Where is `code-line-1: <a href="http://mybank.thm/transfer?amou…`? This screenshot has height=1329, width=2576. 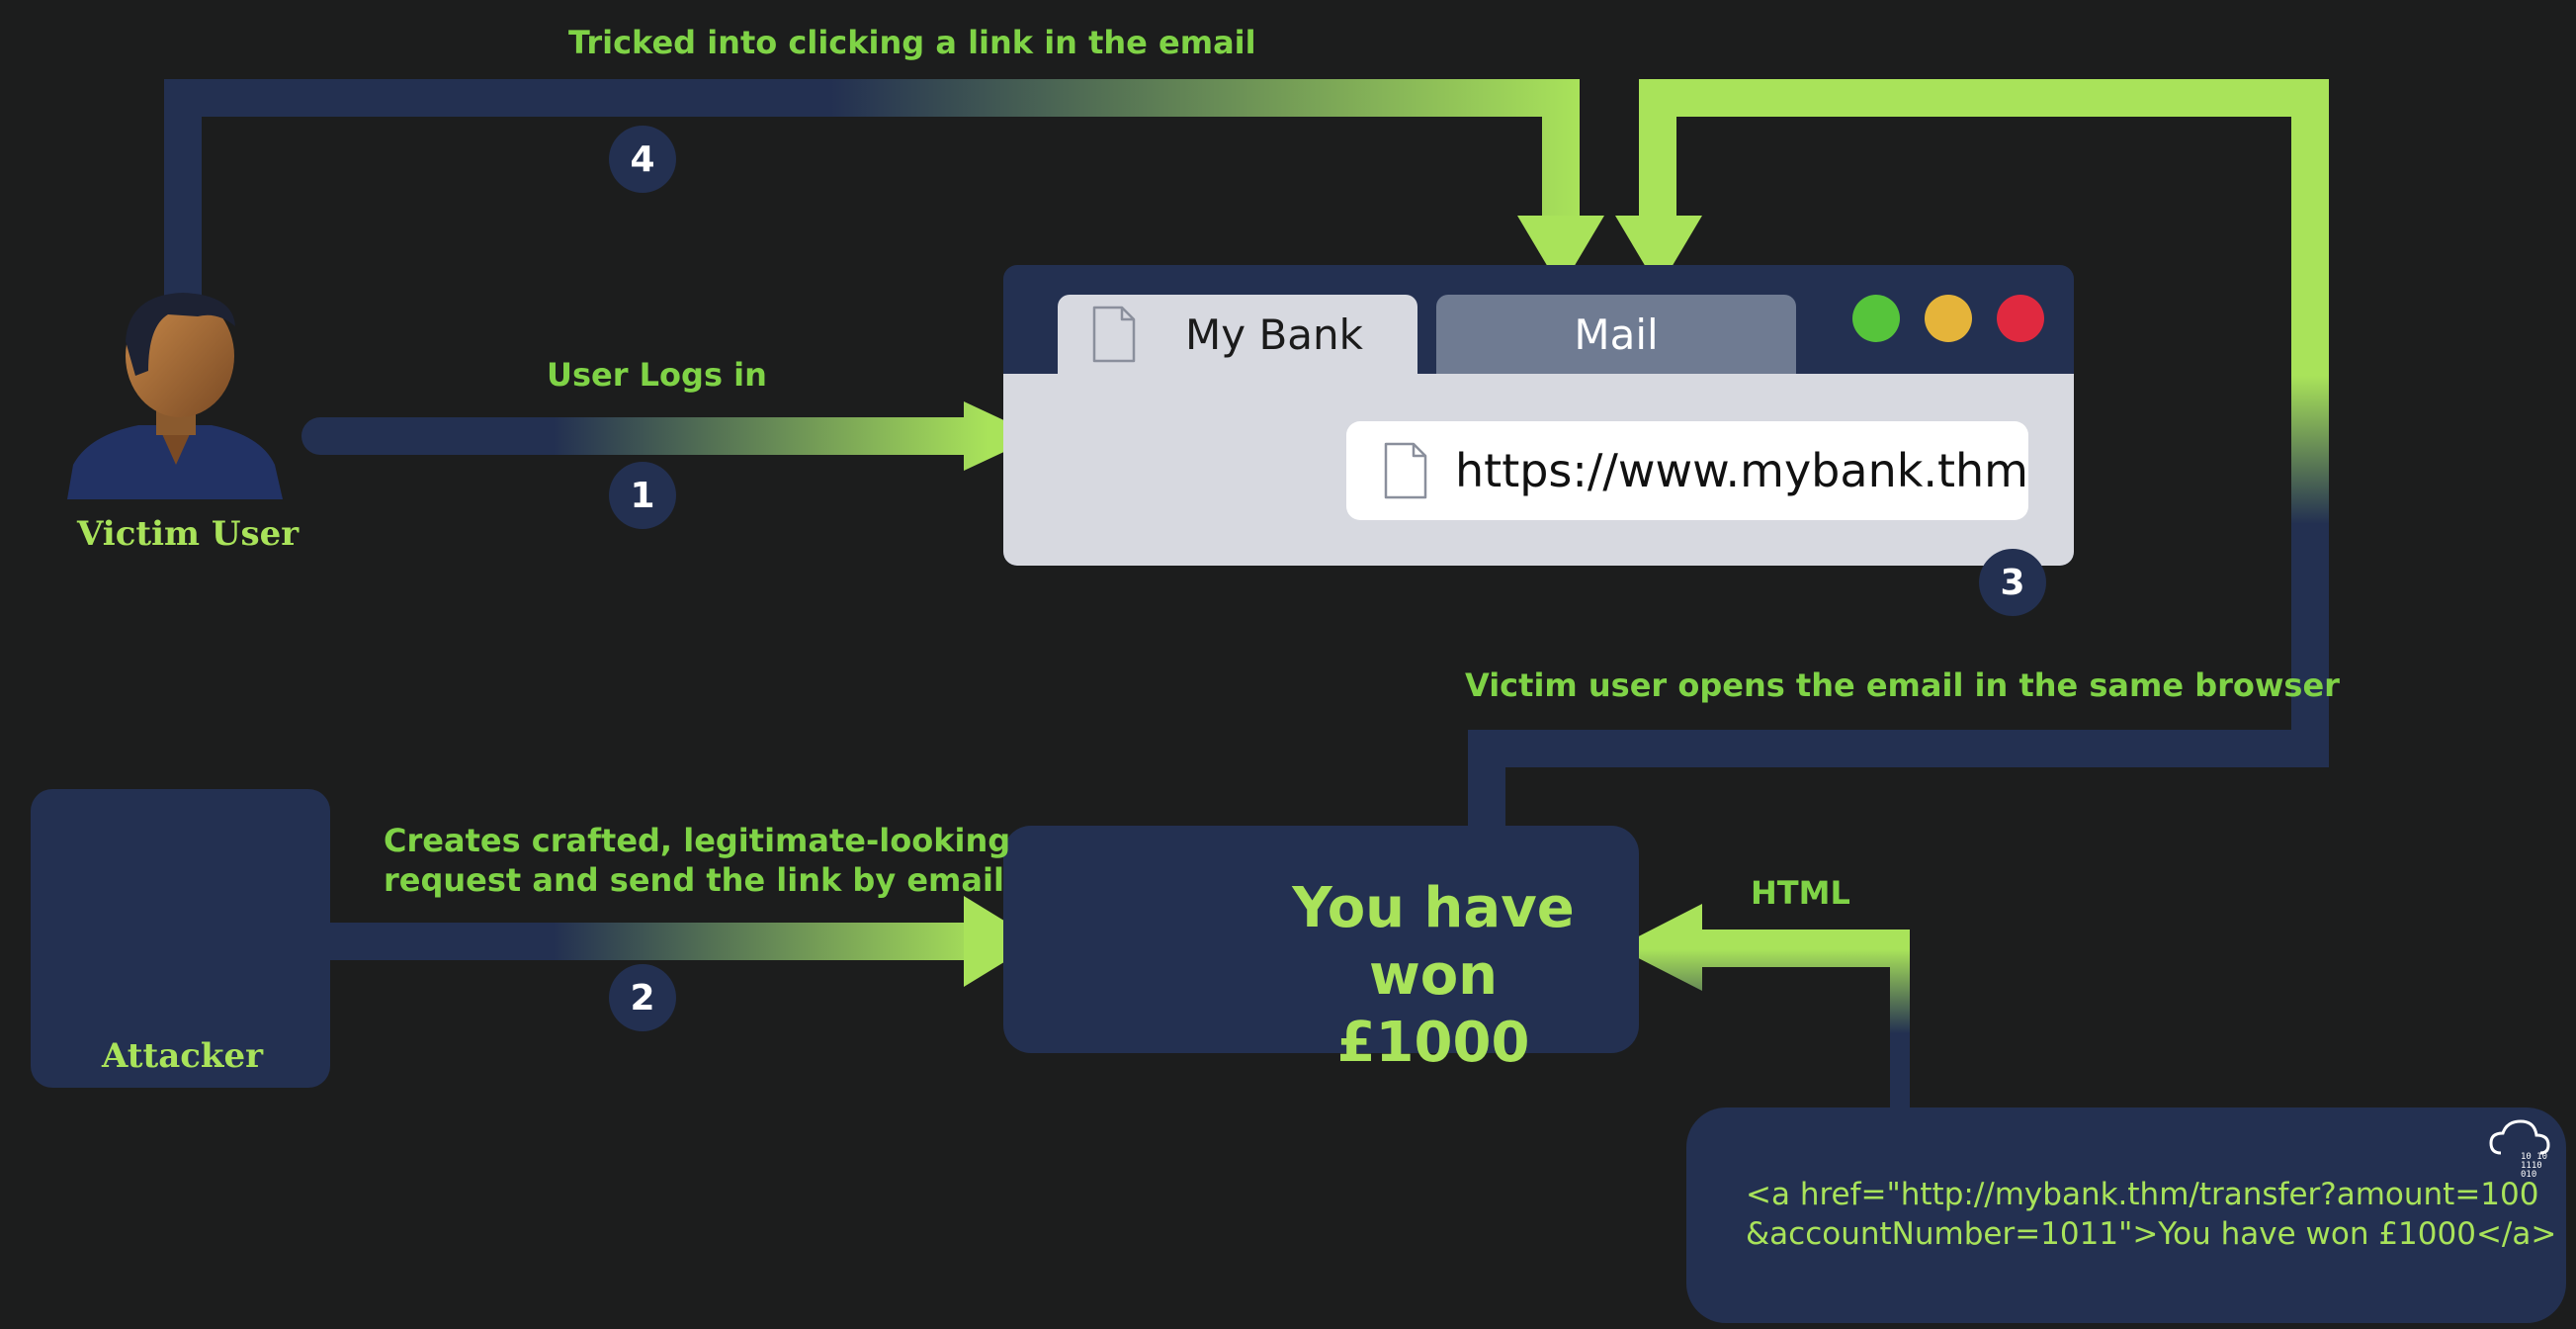
code-line-1: <a href="http://mybank.thm/transfer?amou… is located at coordinates (2142, 1194).